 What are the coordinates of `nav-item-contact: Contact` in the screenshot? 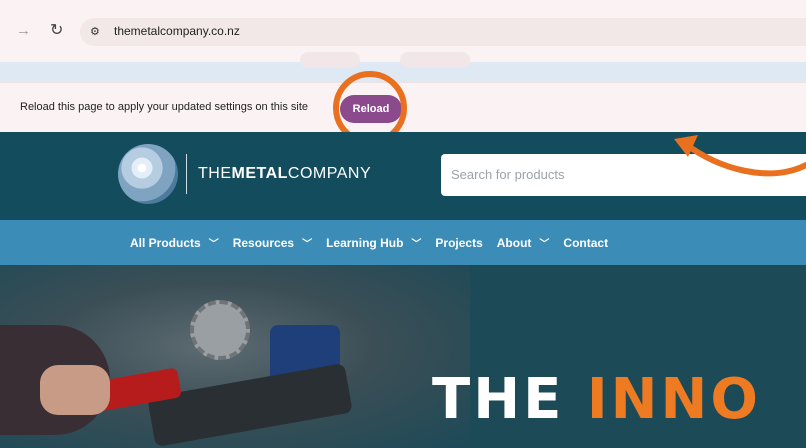 It's located at (585, 242).